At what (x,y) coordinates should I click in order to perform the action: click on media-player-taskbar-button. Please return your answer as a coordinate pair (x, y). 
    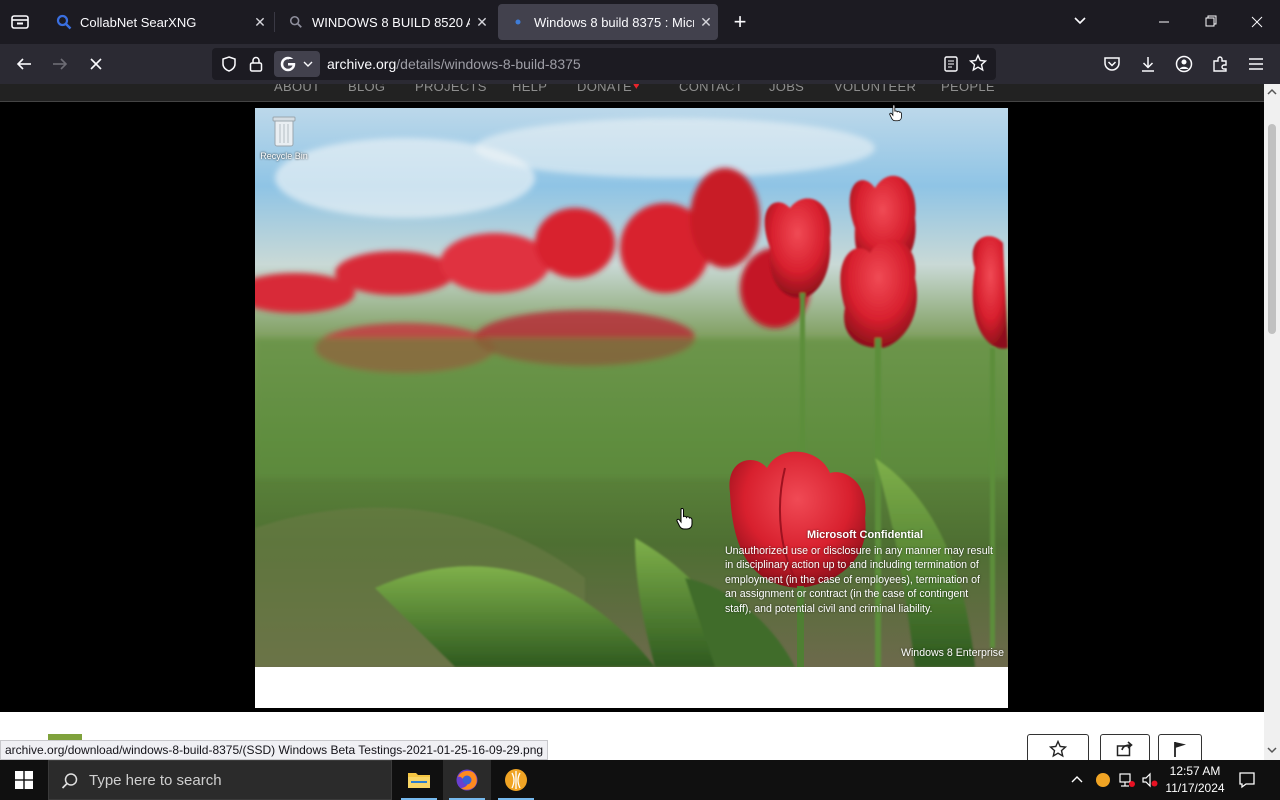
    Looking at the image, I should click on (516, 780).